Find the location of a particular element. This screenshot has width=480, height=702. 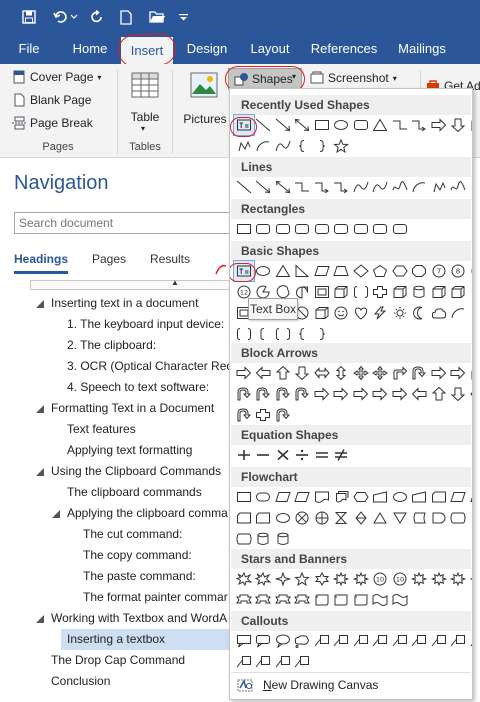

fextract-shape-icon is located at coordinates (381, 518).